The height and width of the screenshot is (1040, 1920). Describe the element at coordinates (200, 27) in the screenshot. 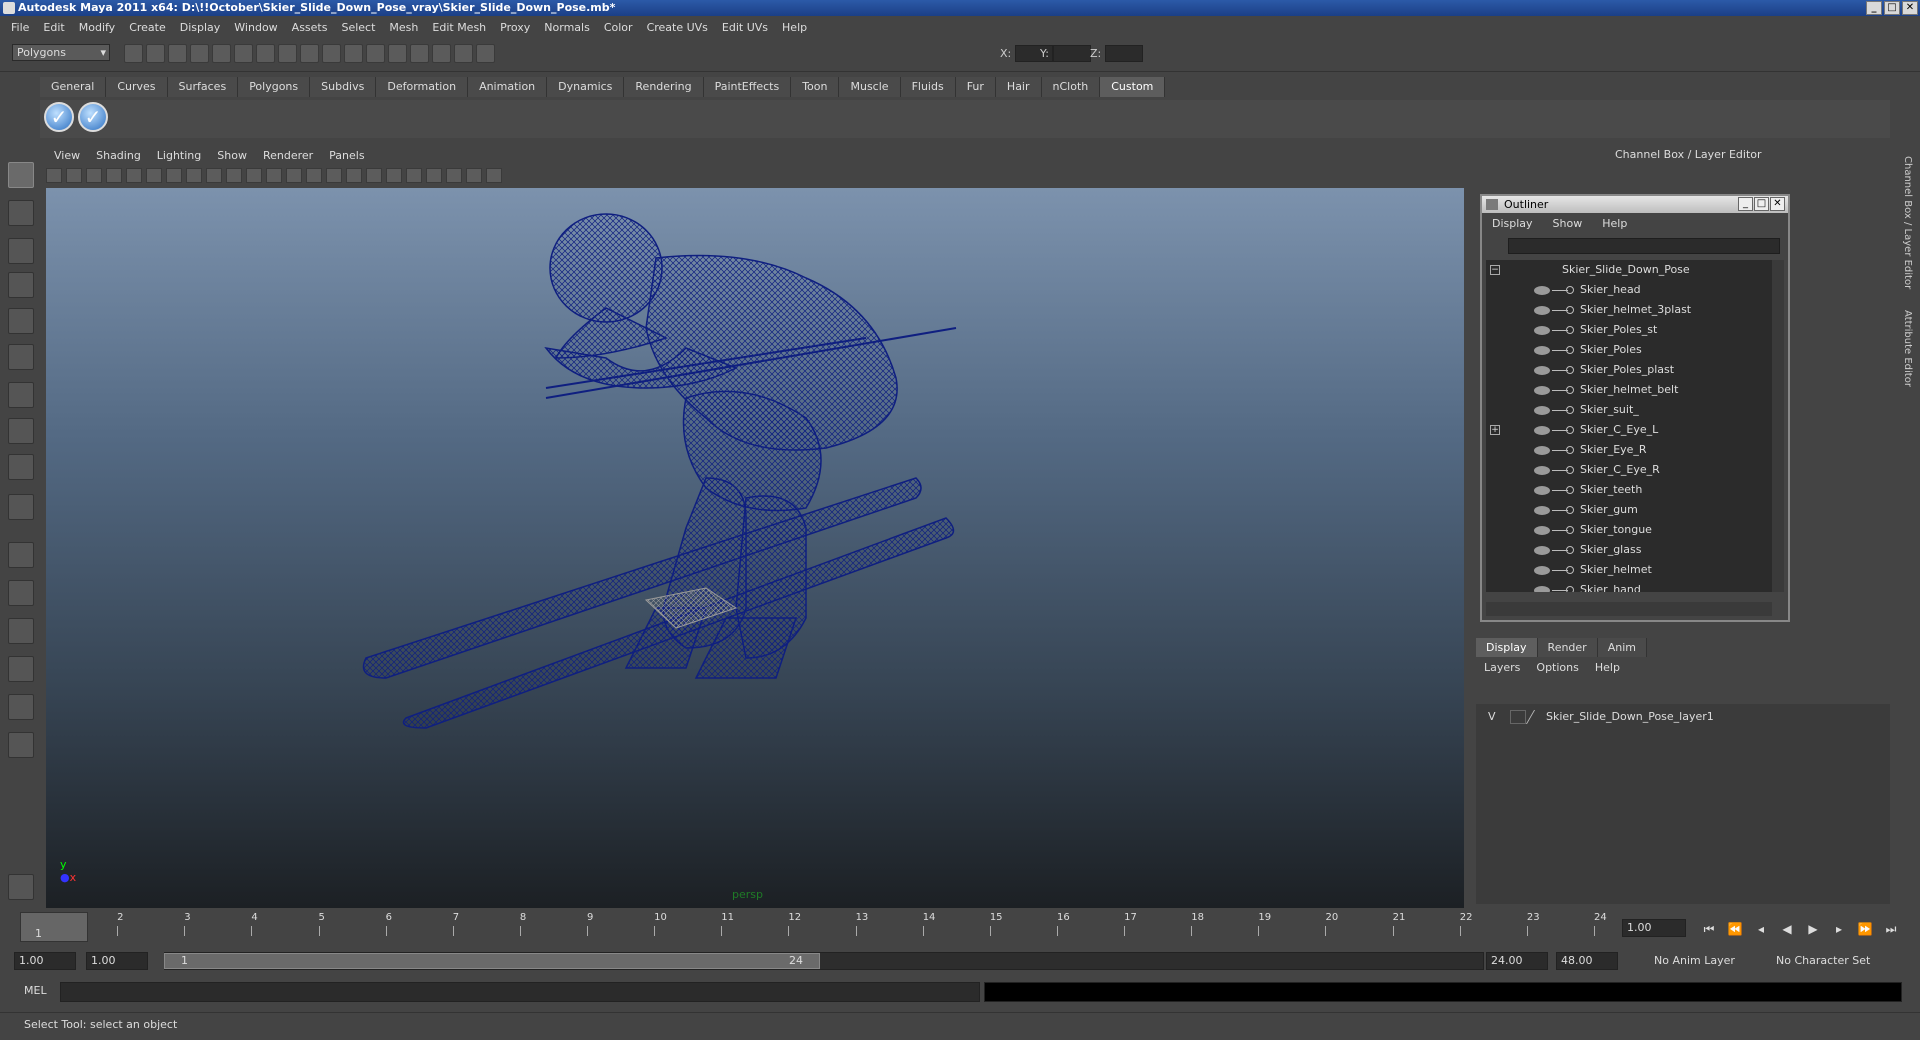

I see `menu-display: Display` at that location.